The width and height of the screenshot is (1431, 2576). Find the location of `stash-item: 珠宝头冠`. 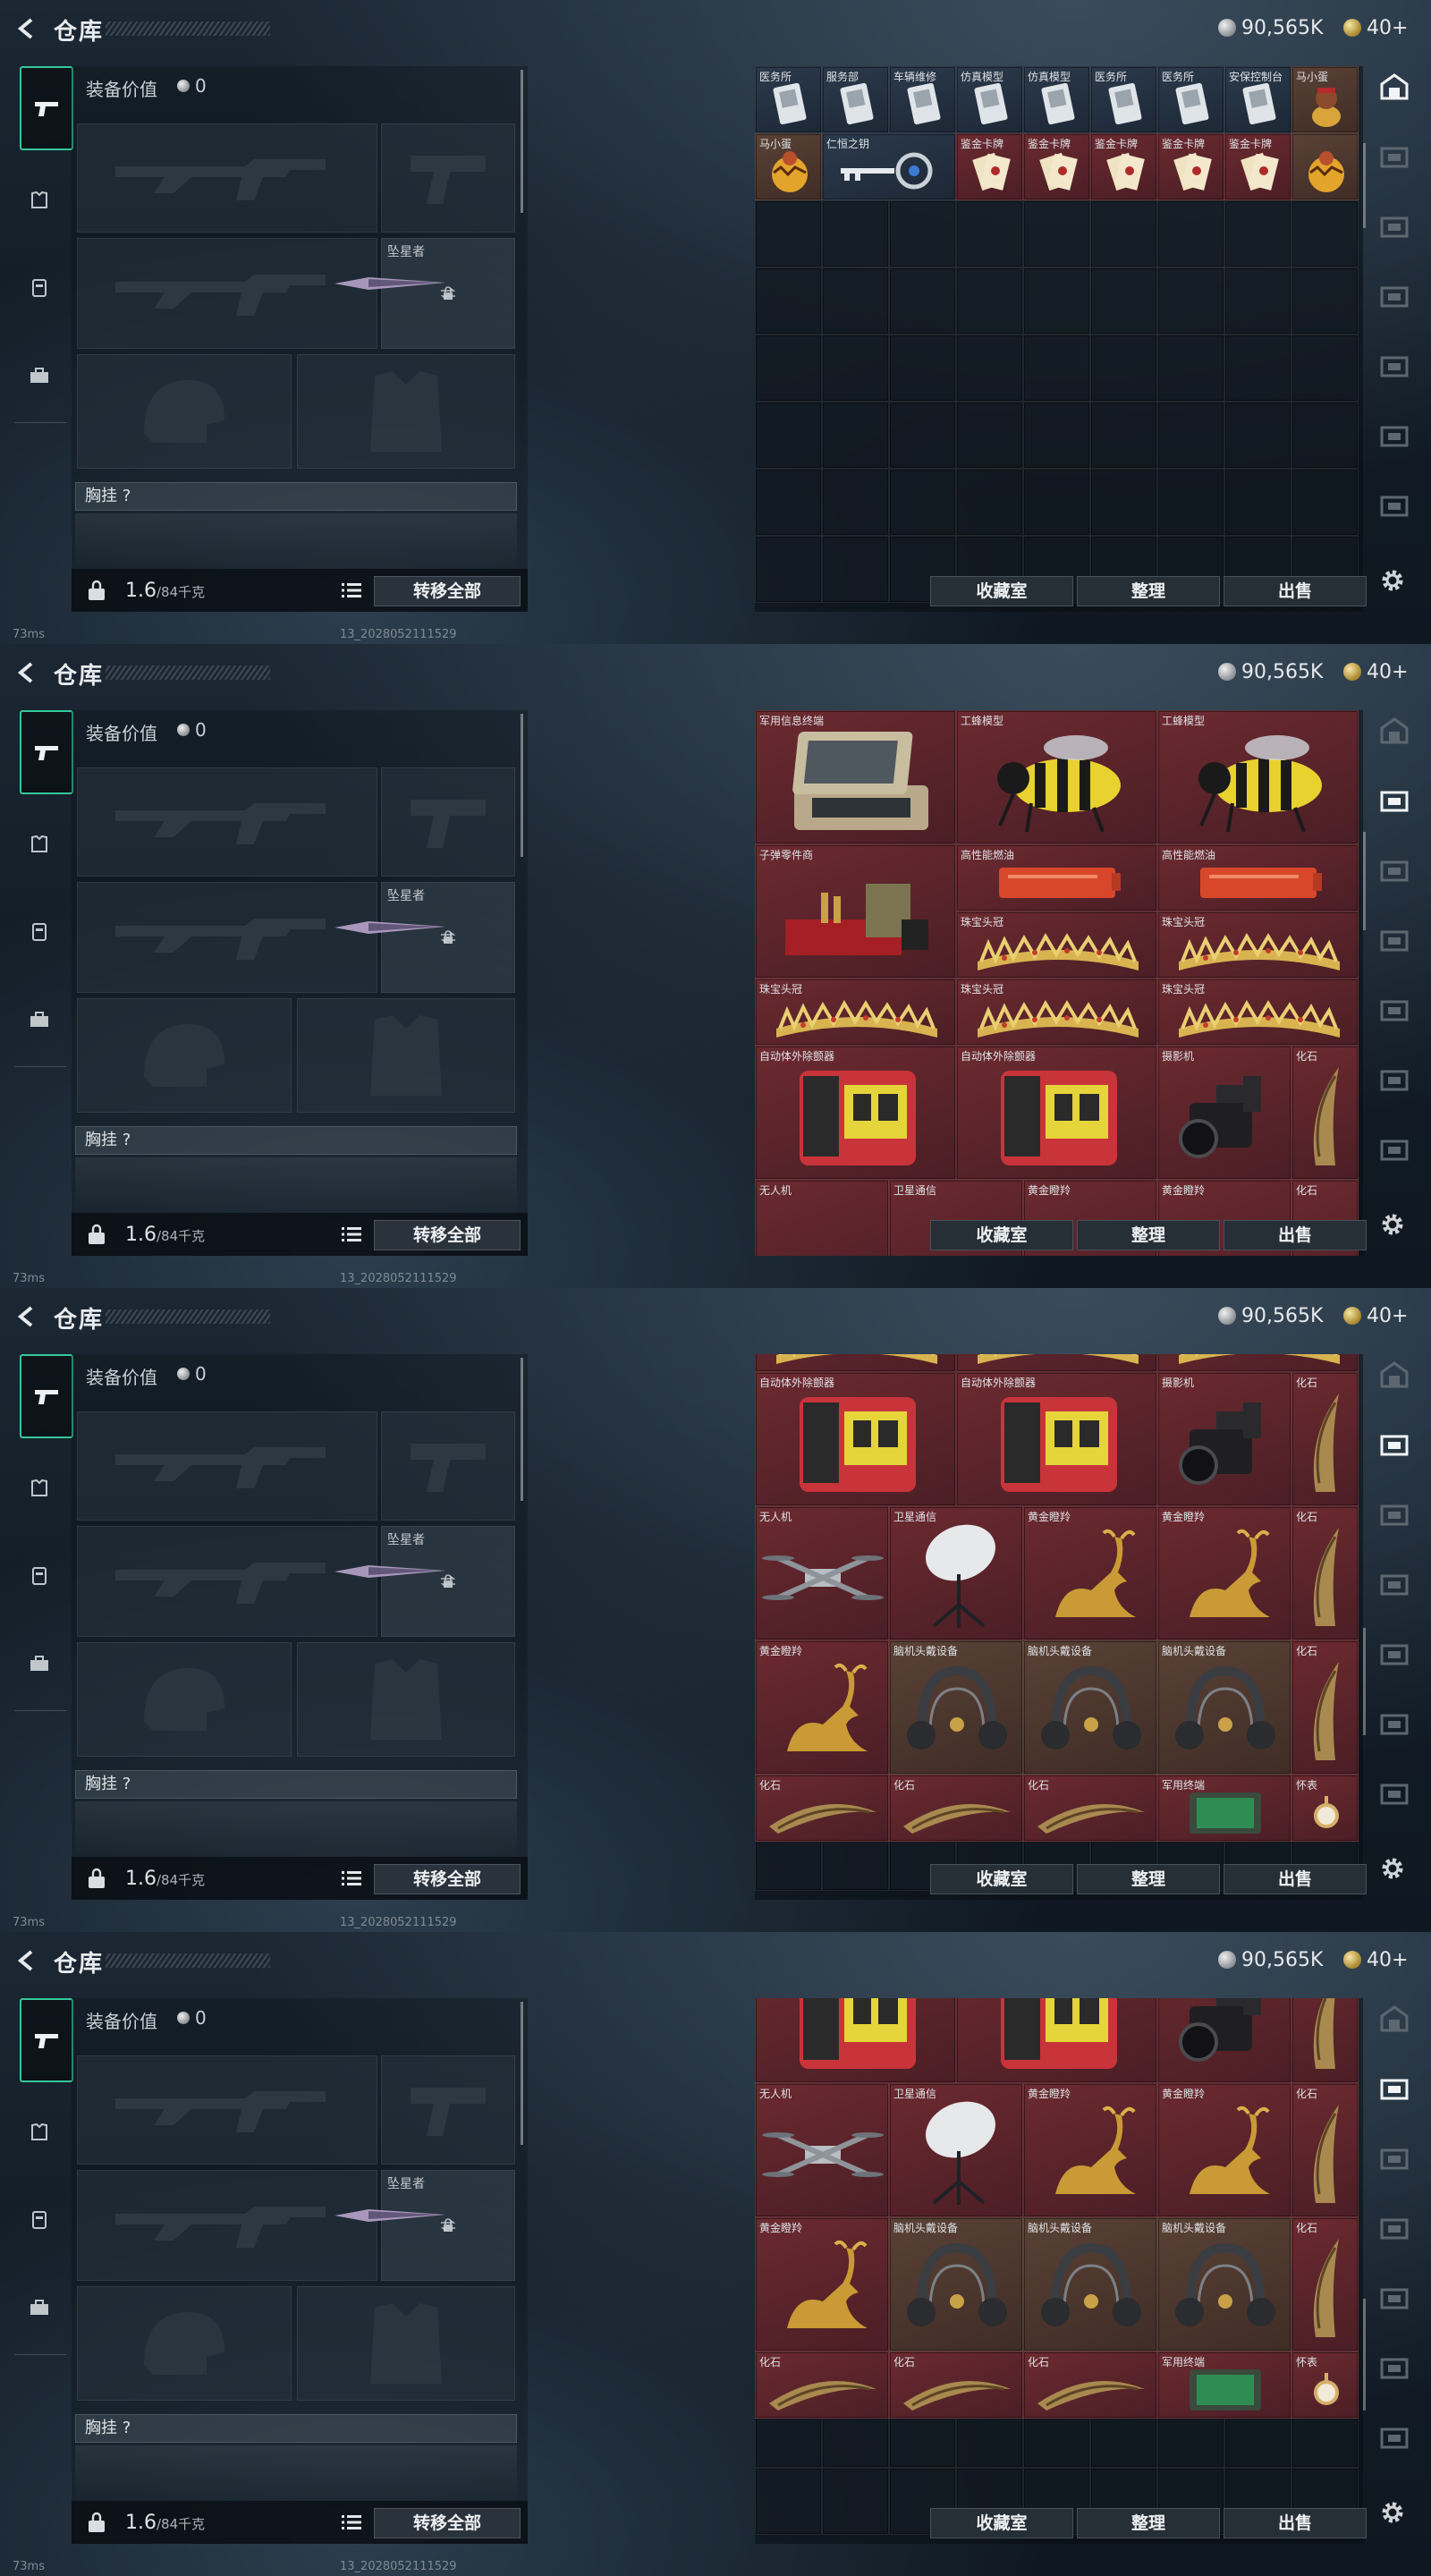

stash-item: 珠宝头冠 is located at coordinates (1056, 945).